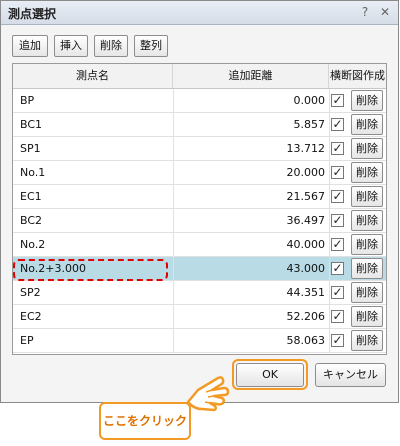  I want to click on help-icon: ?, so click(365, 12).